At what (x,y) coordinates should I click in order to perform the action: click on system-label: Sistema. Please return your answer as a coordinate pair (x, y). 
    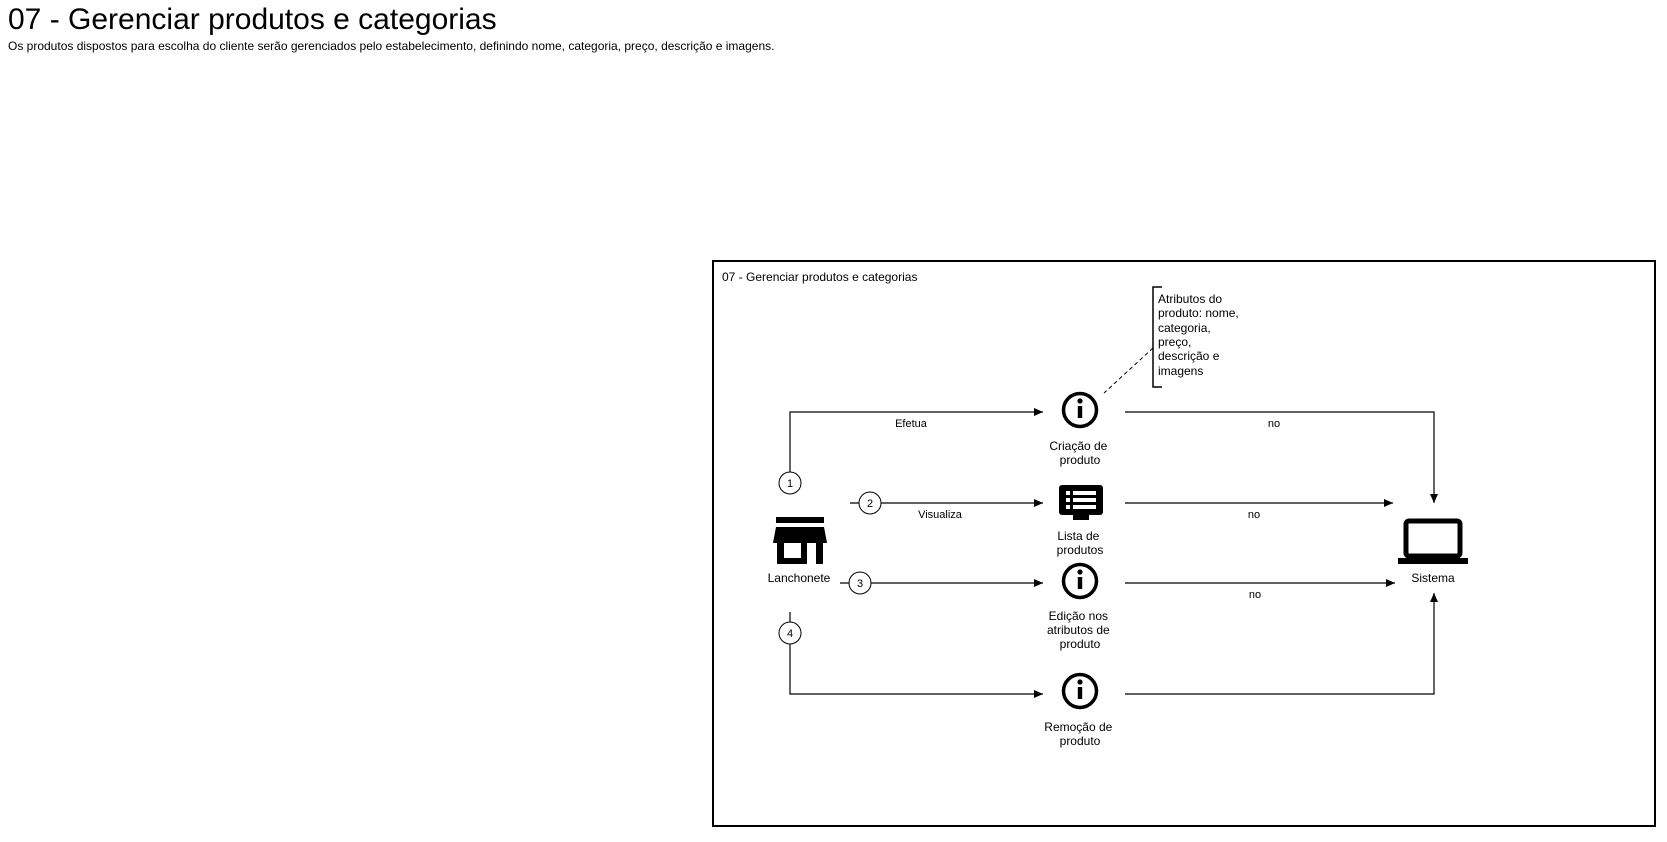
    Looking at the image, I should click on (1433, 578).